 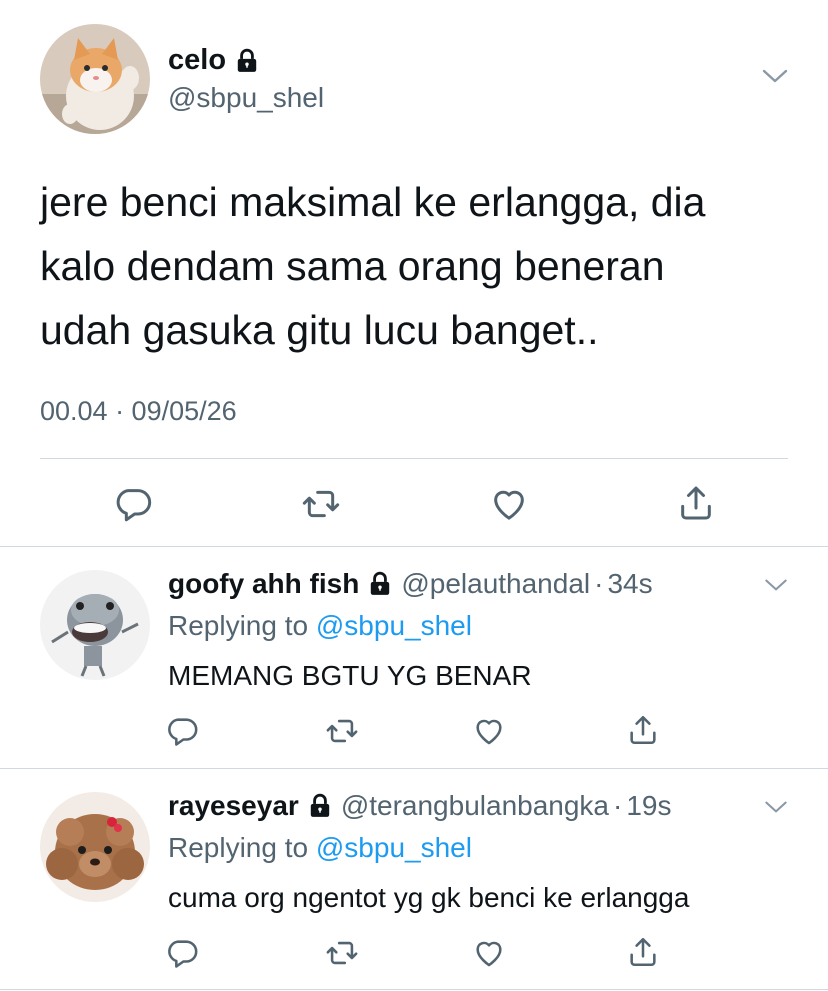 What do you see at coordinates (495, 584) in the screenshot?
I see `handle: @pelauthandal` at bounding box center [495, 584].